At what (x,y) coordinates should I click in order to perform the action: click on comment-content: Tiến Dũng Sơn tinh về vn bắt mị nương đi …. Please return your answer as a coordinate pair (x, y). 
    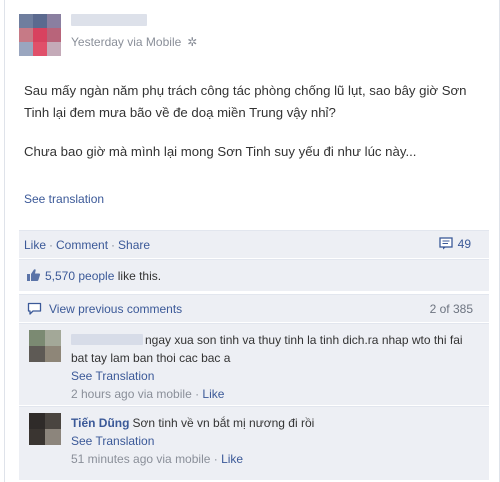
    Looking at the image, I should click on (276, 441).